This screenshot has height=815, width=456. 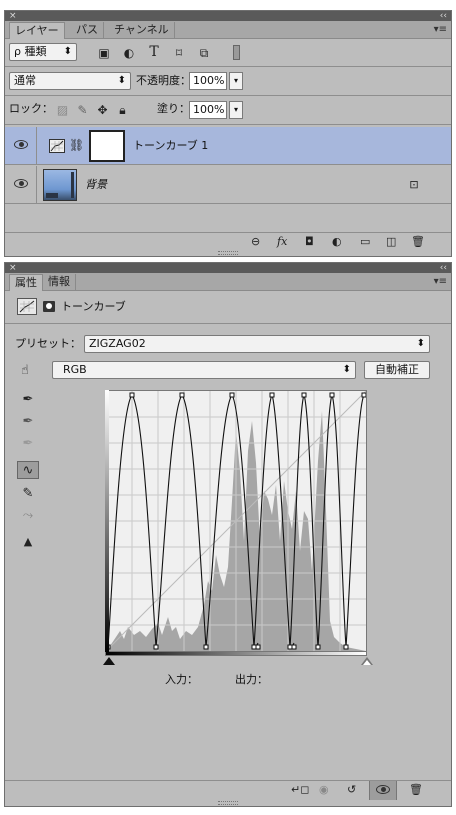 I want to click on fill-slider-button: ▾, so click(x=236, y=110).